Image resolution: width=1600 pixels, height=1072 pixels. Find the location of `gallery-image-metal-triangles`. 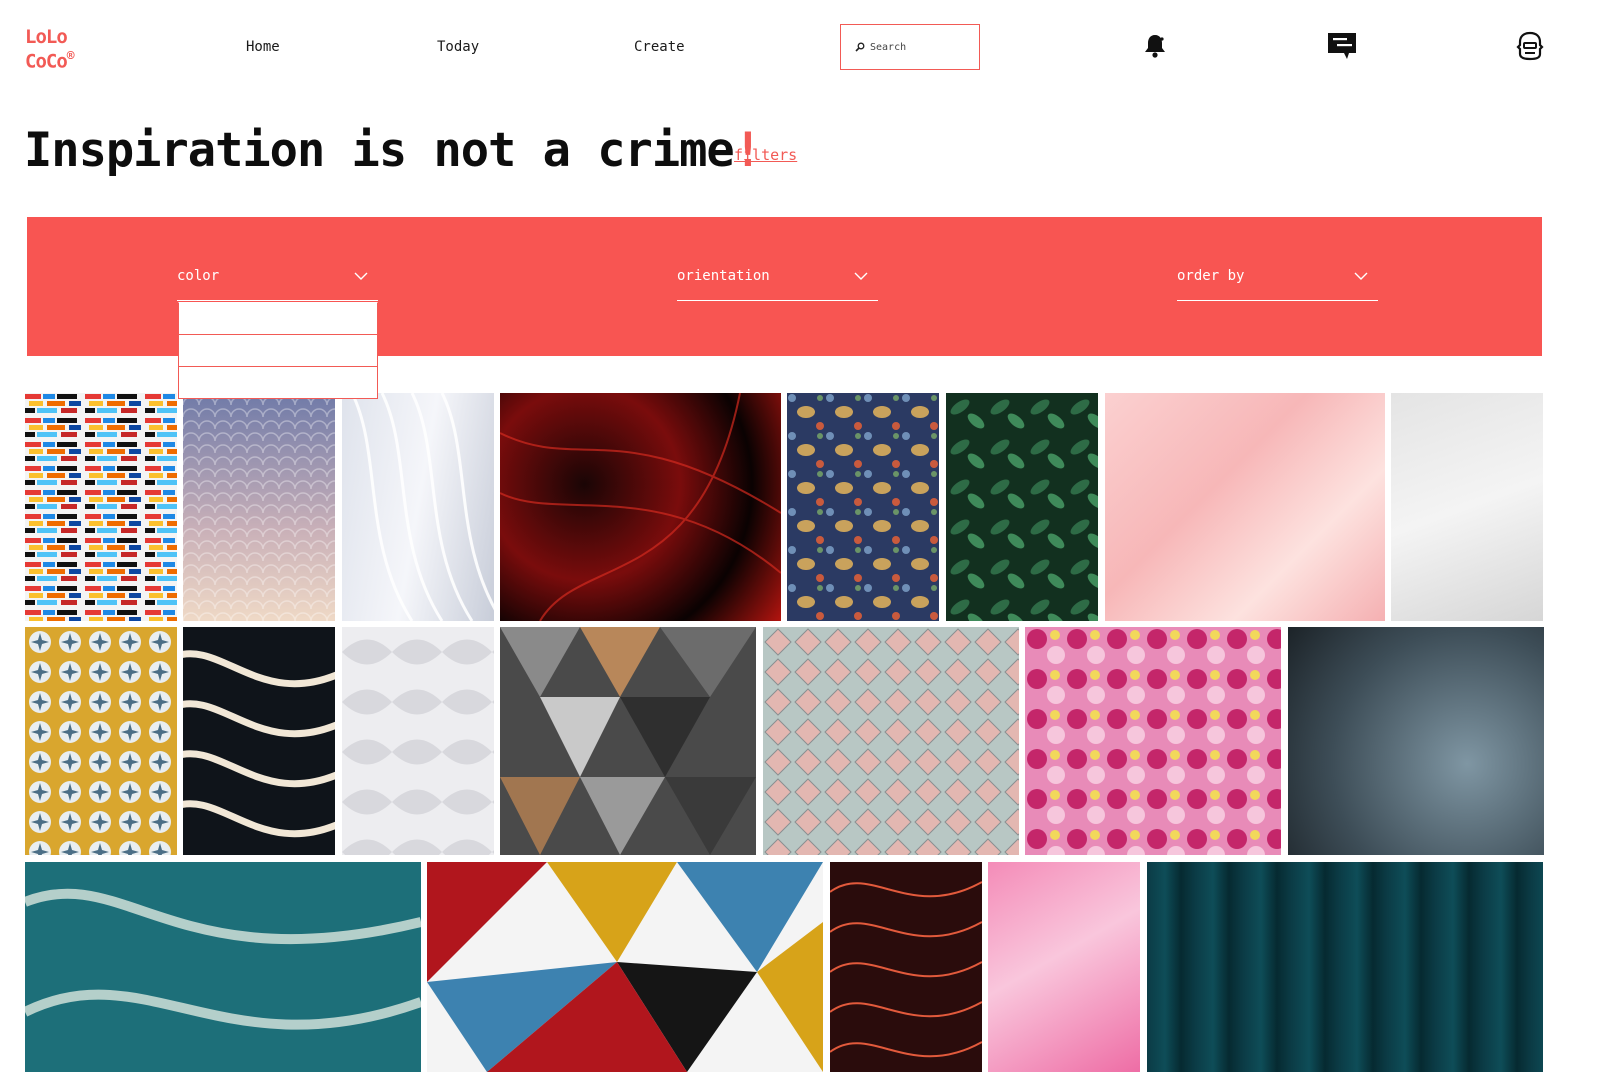

gallery-image-metal-triangles is located at coordinates (628, 741).